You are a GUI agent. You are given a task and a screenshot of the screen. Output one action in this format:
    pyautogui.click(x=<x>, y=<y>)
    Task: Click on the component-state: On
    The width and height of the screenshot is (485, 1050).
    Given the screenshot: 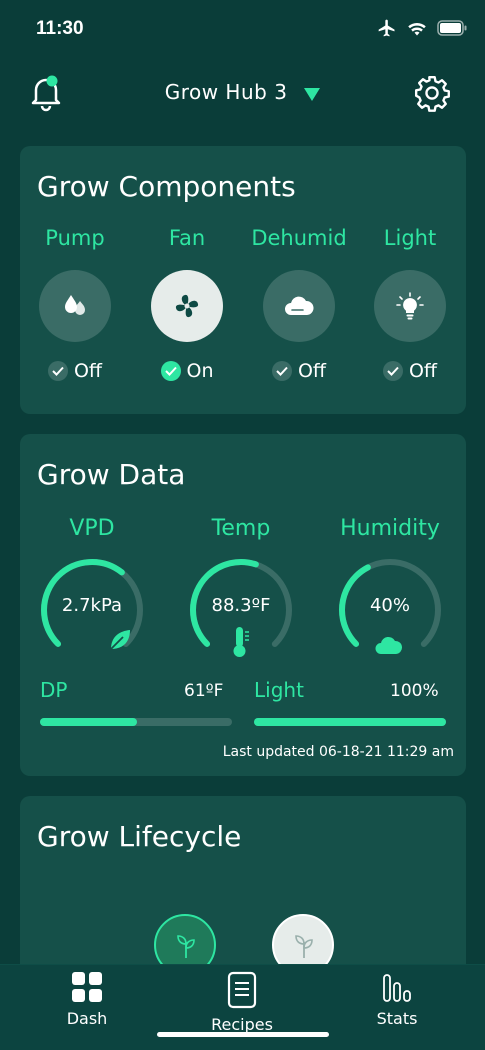 What is the action you would take?
    pyautogui.click(x=187, y=371)
    